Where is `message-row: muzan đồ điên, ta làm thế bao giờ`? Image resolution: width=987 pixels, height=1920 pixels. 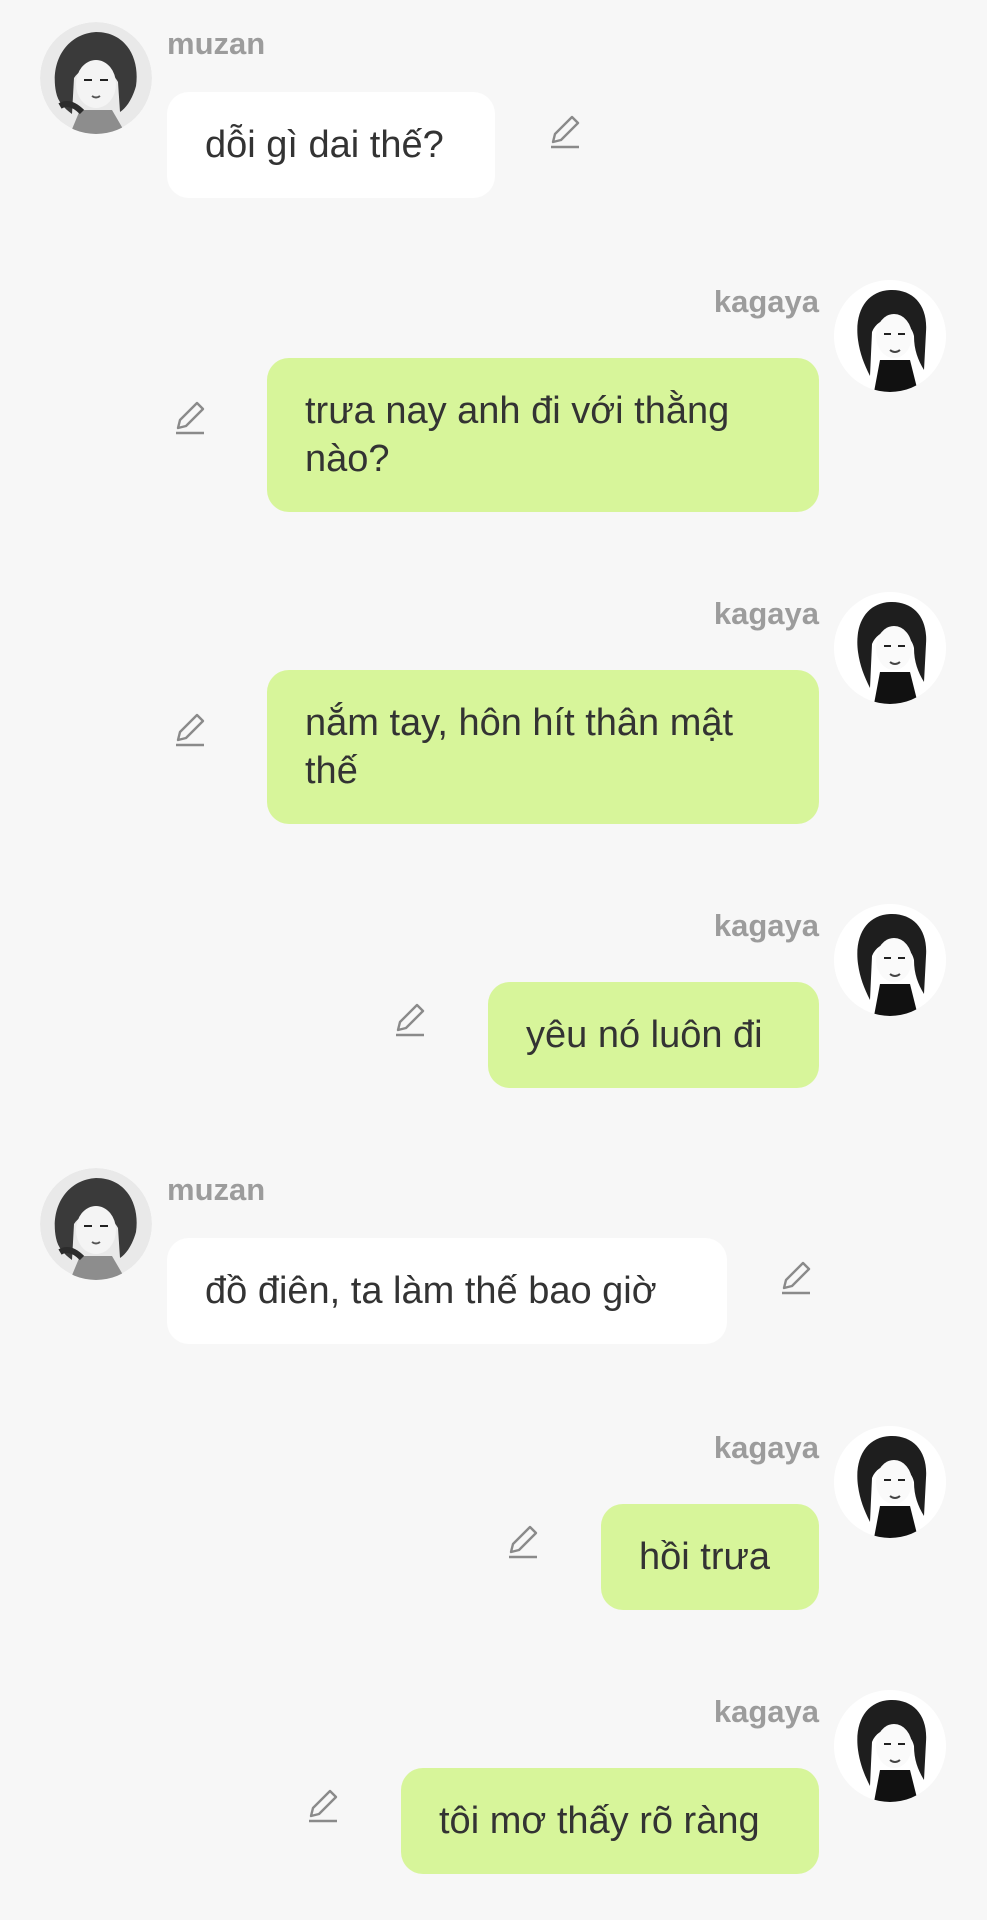 message-row: muzan đồ điên, ta làm thế bao giờ is located at coordinates (493, 1251).